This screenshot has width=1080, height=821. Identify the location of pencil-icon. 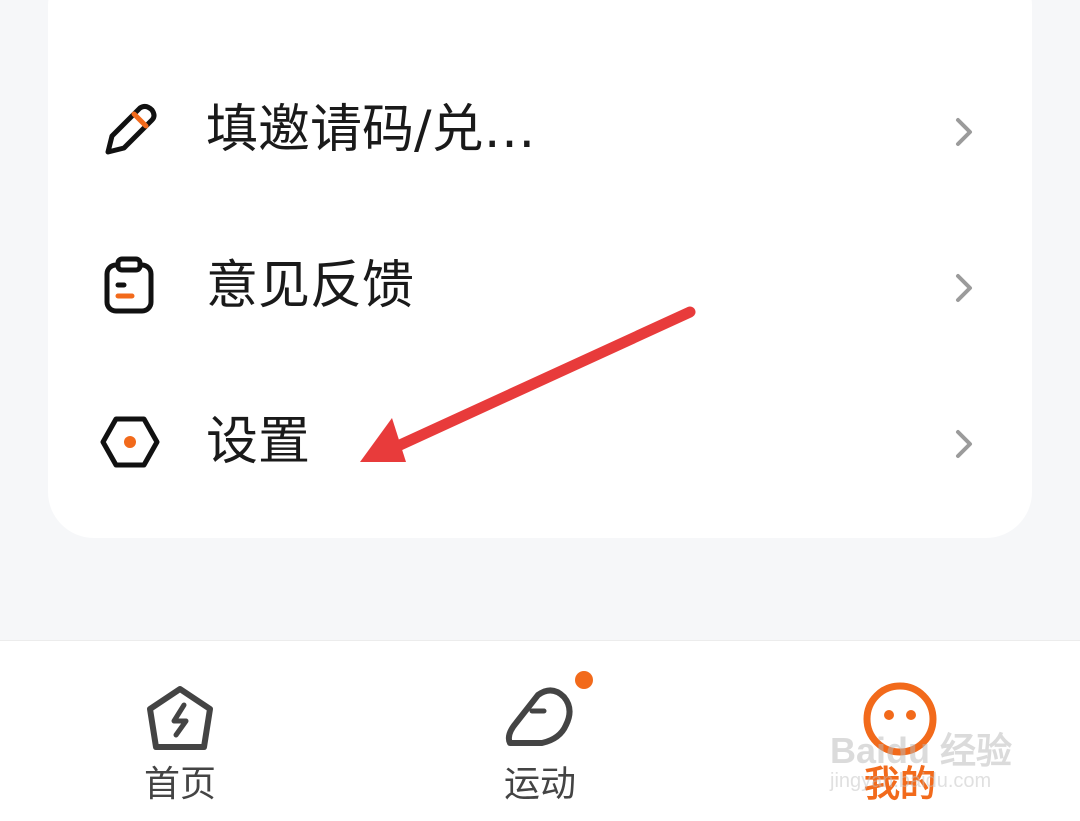
(131, 129).